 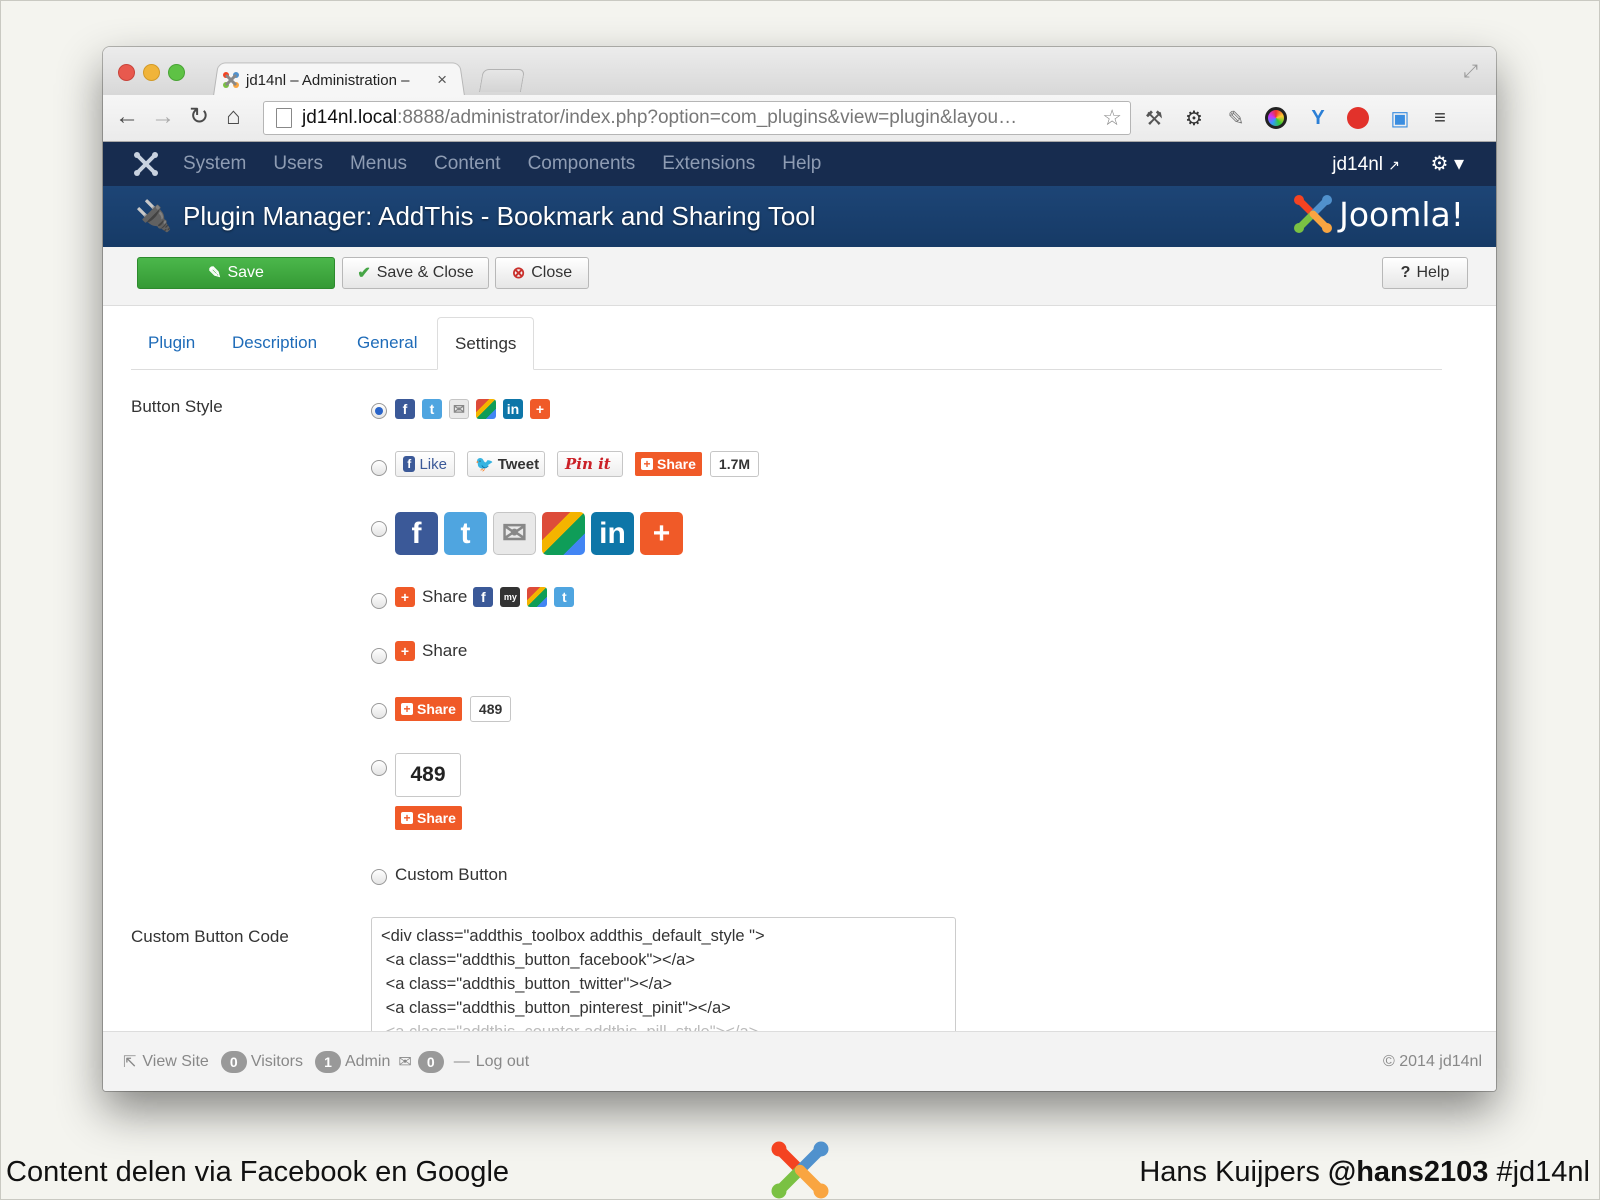 I want to click on twitter-bird-icon: 🐦, so click(x=484, y=464).